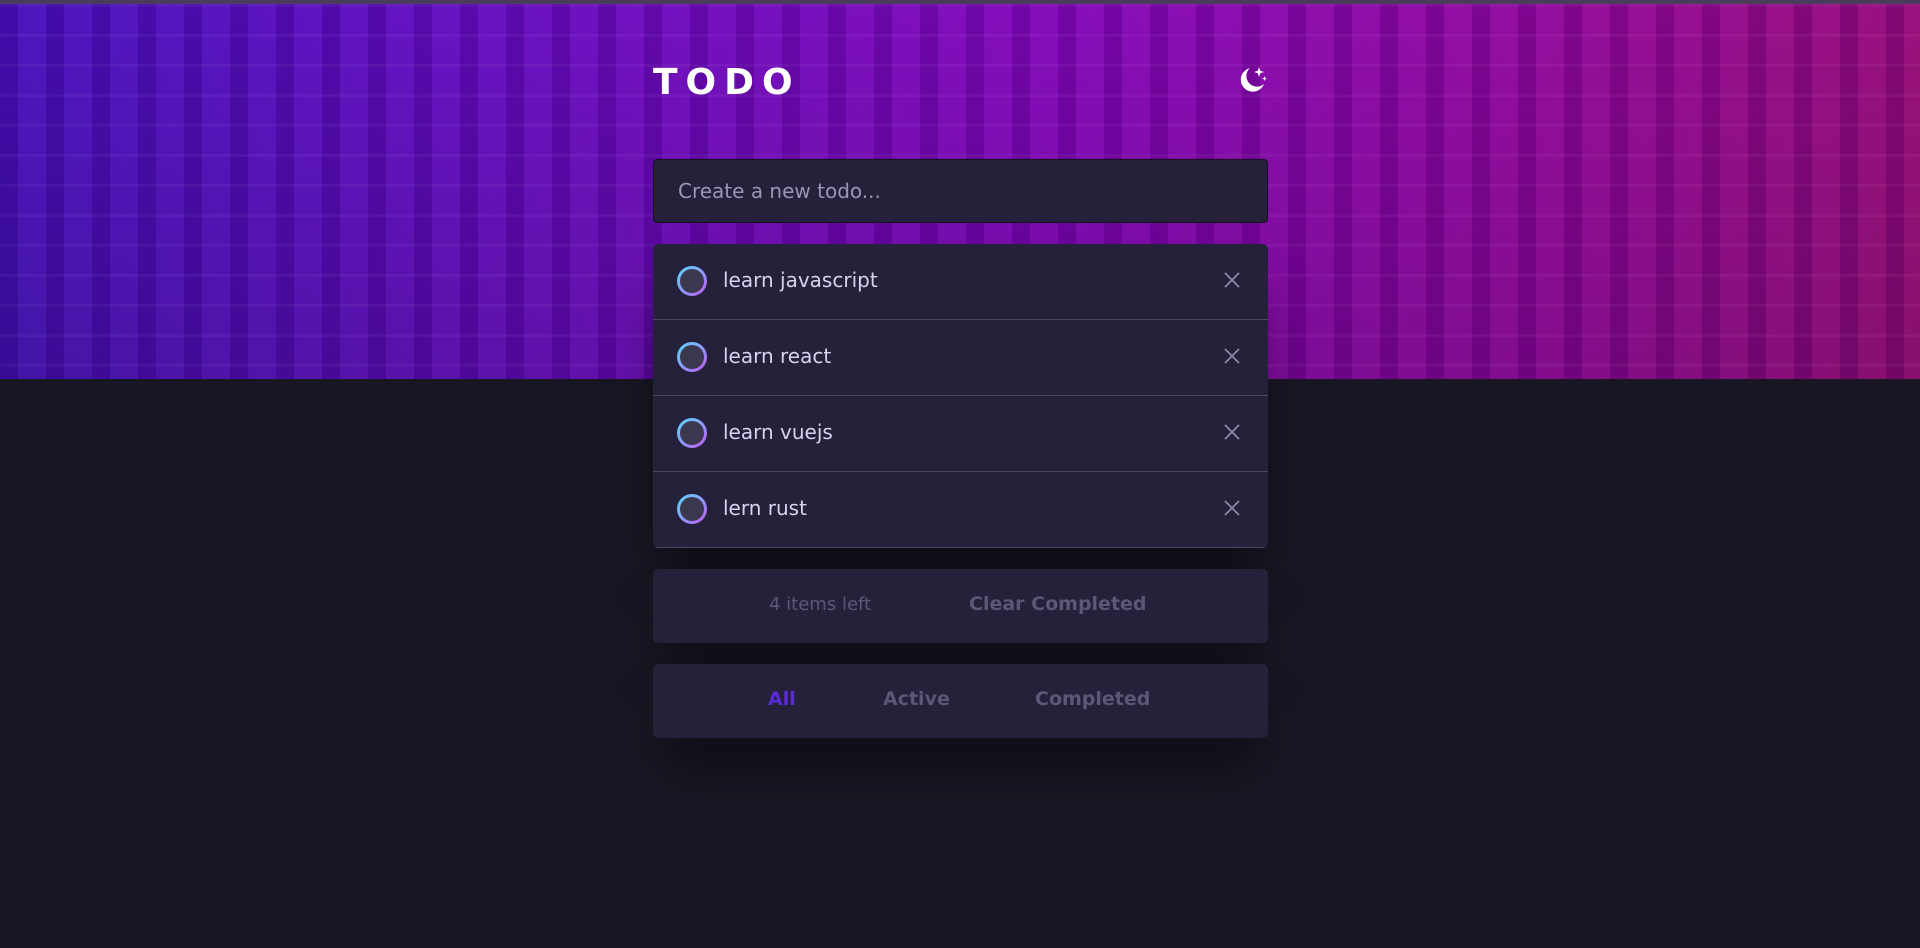  I want to click on filter-all: All, so click(782, 699).